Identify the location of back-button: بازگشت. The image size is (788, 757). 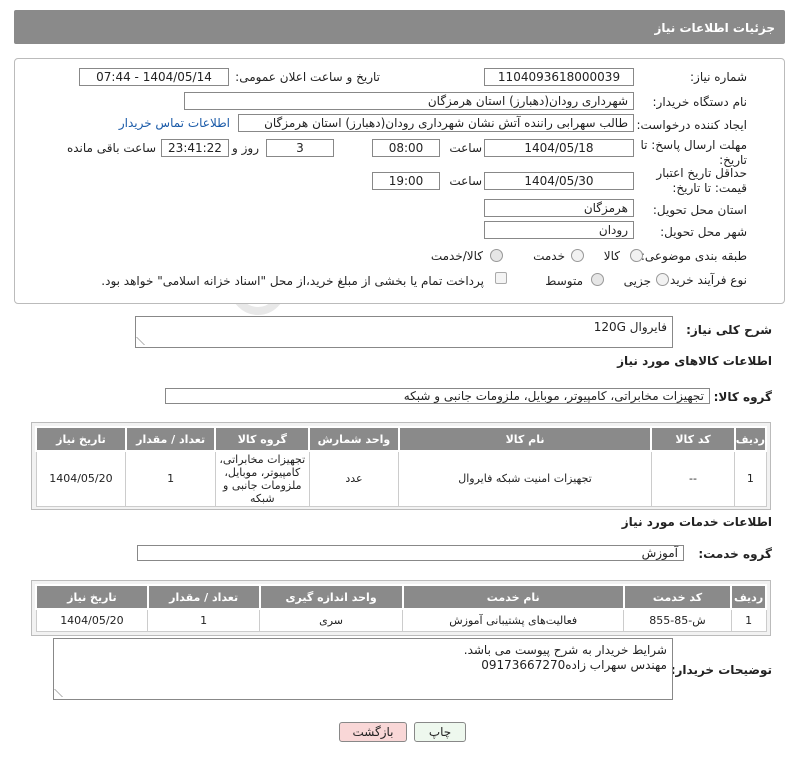
(373, 732).